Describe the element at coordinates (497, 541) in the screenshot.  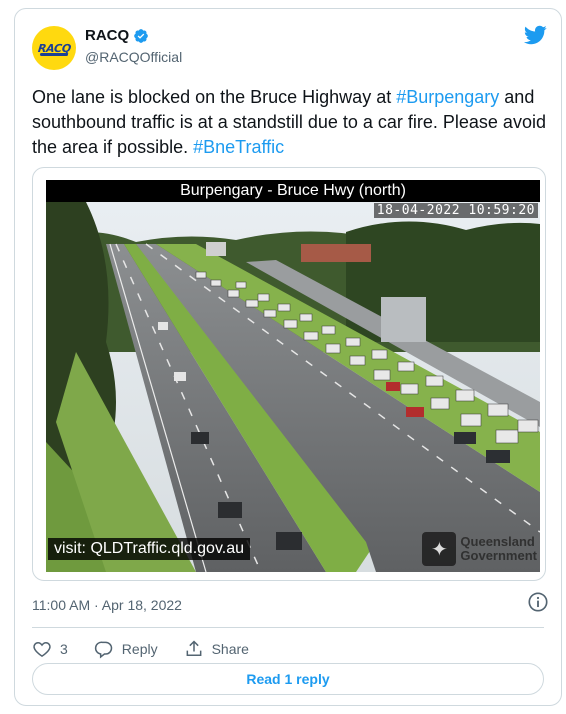
I see `gov-line-1: Queensland` at that location.